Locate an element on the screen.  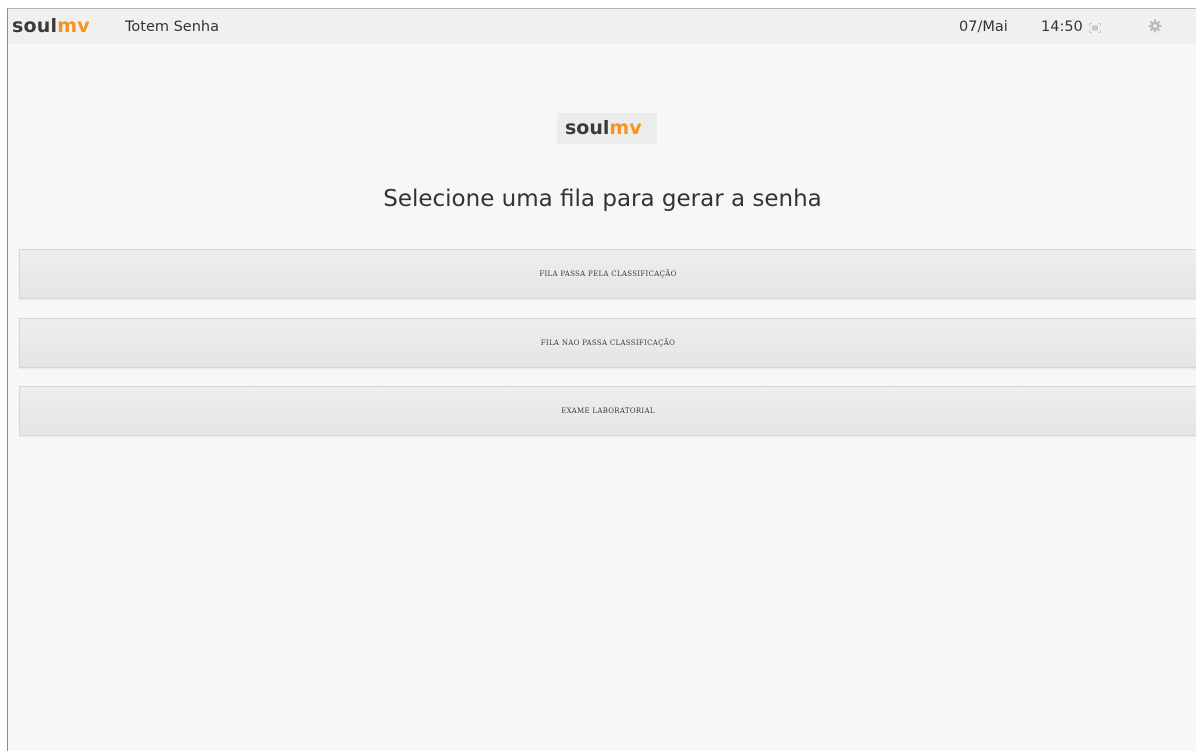
center-logo-soul: soul is located at coordinates (587, 128).